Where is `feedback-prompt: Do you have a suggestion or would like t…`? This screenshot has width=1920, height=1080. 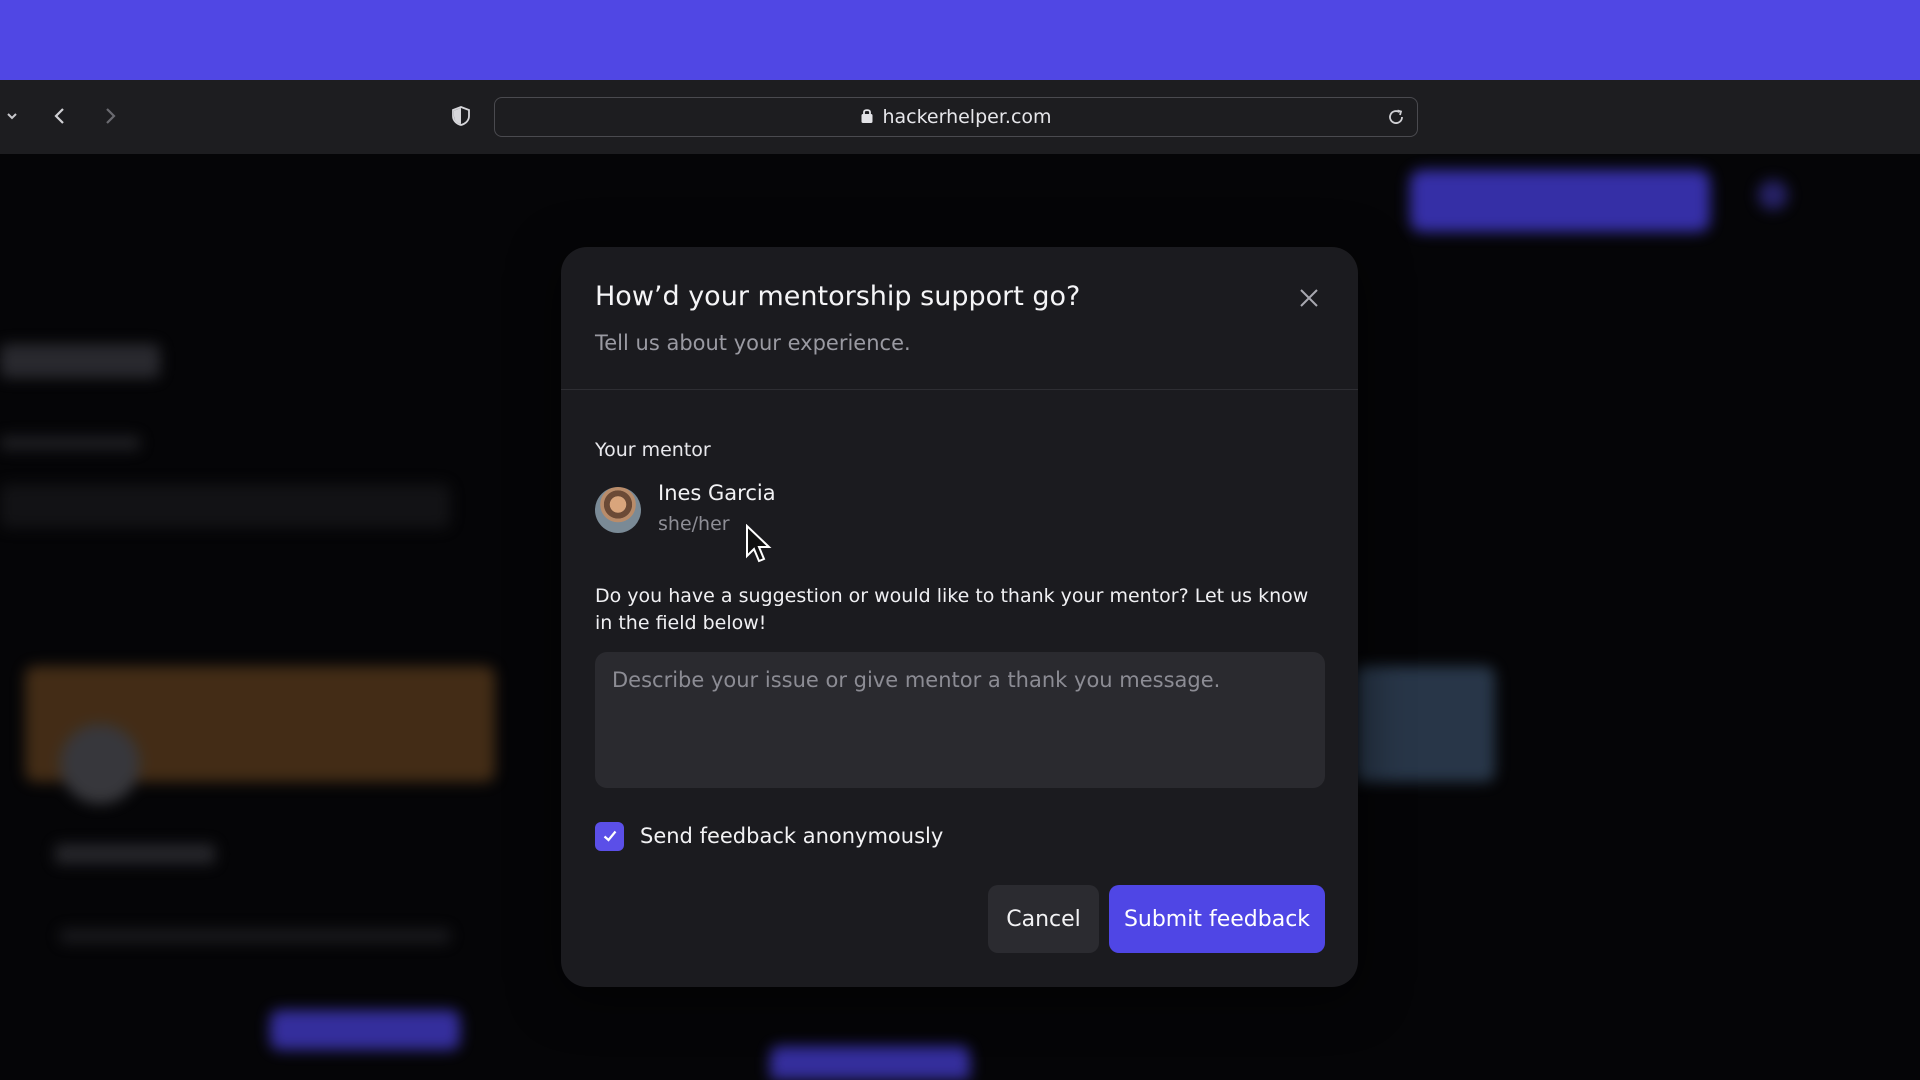 feedback-prompt: Do you have a suggestion or would like t… is located at coordinates (952, 609).